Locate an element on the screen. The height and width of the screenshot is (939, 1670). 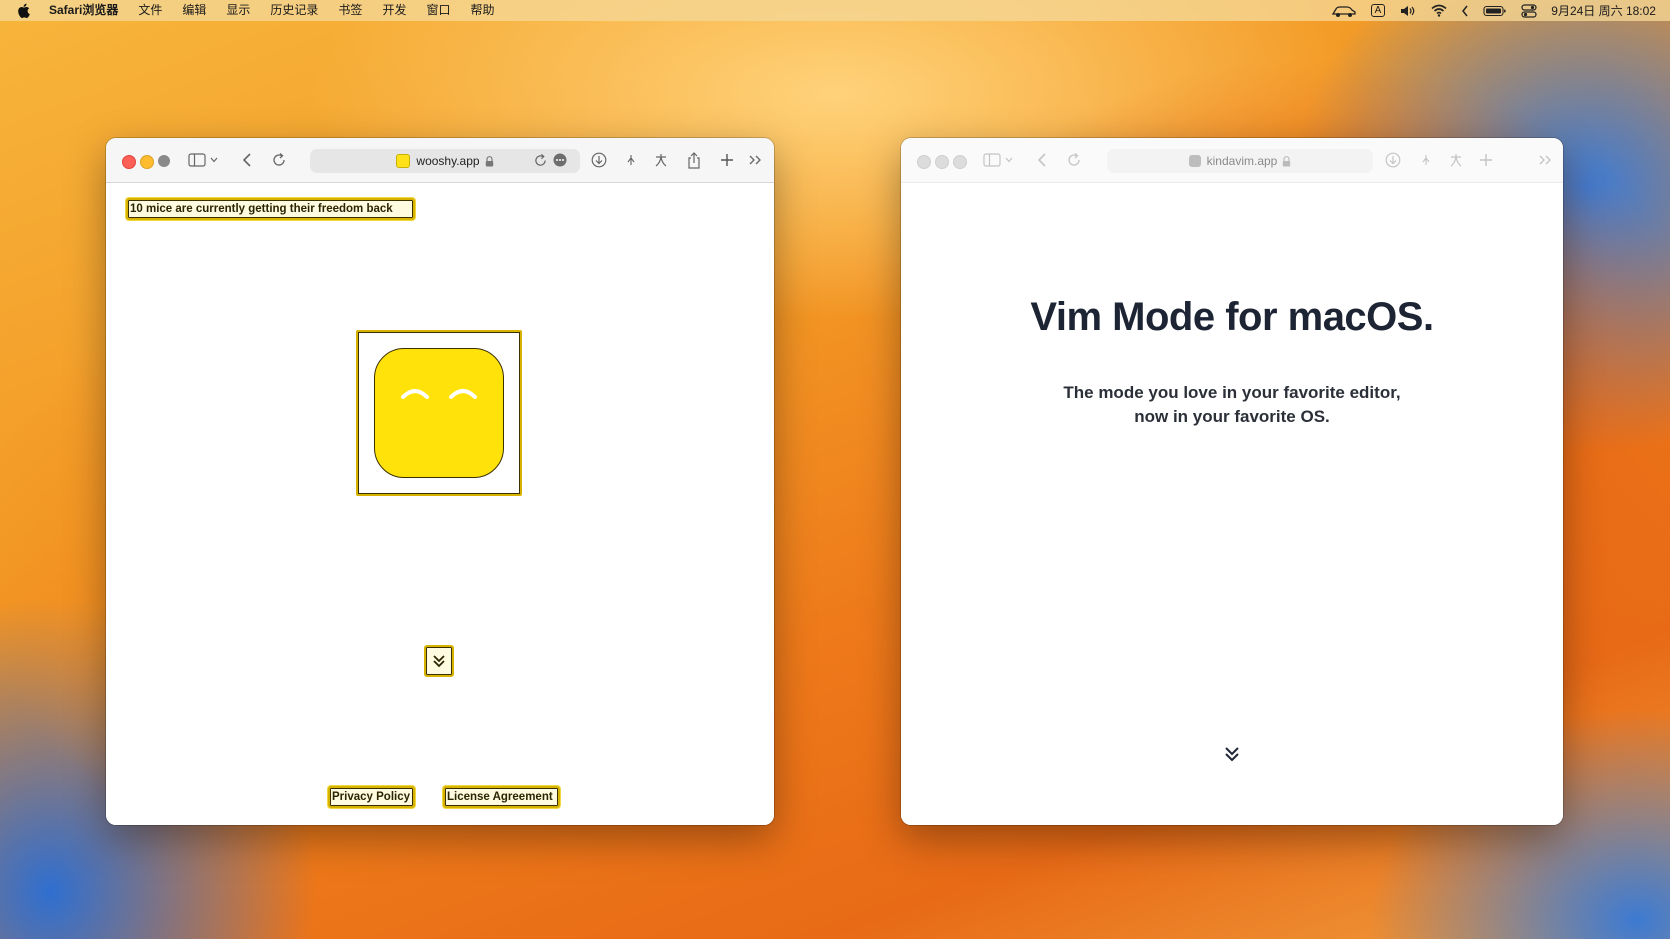
car-icon is located at coordinates (1344, 10).